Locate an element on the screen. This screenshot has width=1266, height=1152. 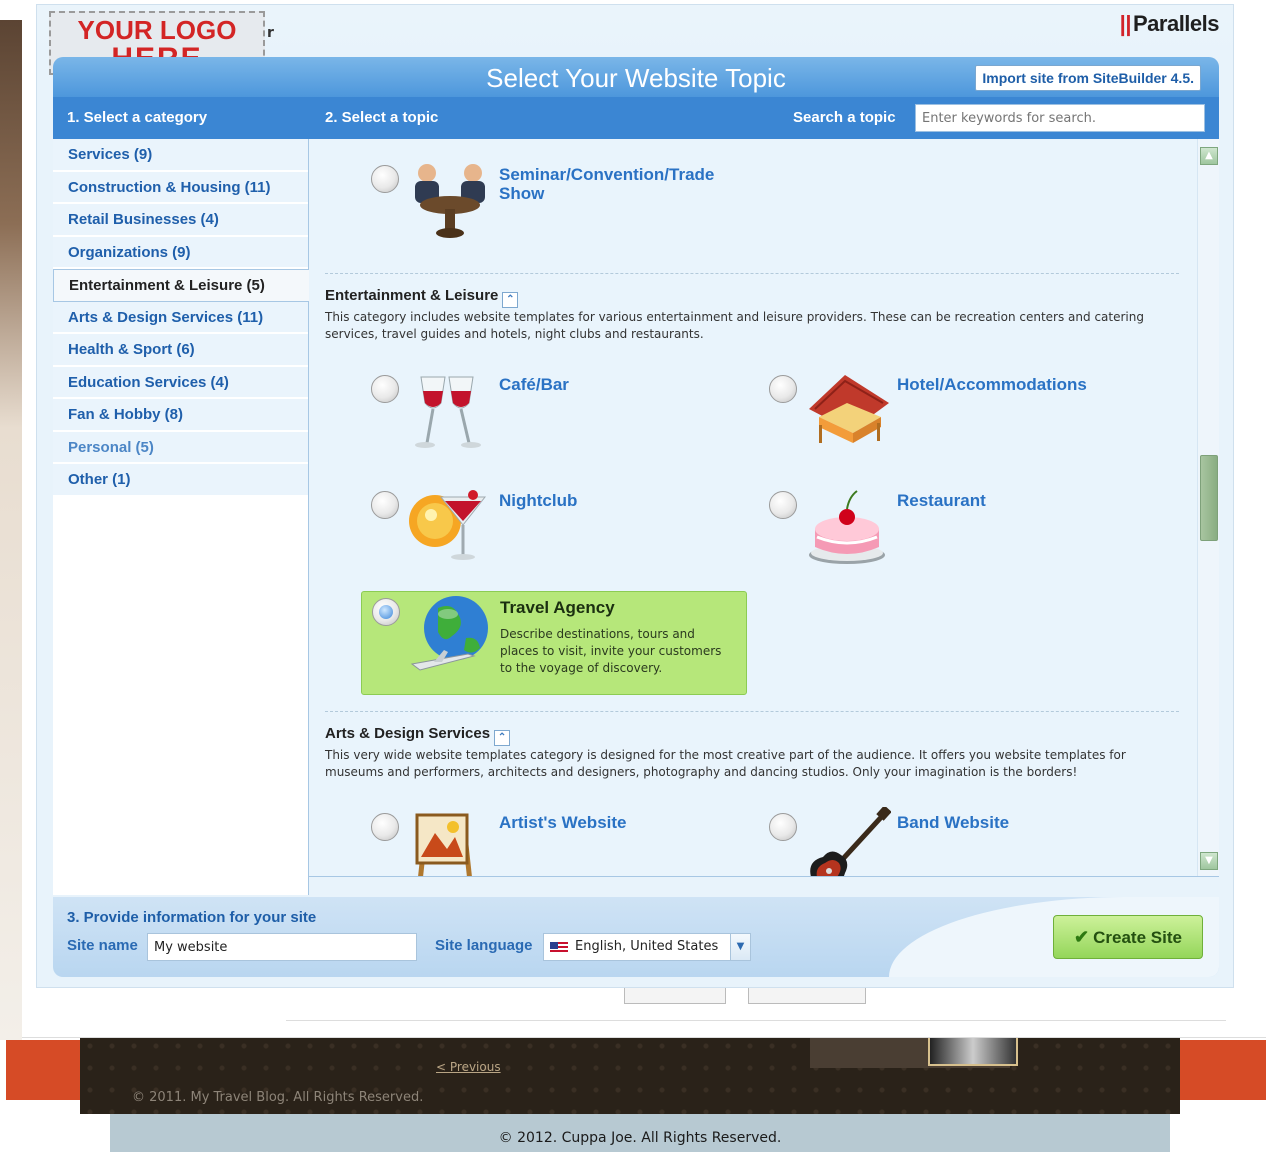
parallels-logo: ||Parallels is located at coordinates (1169, 24).